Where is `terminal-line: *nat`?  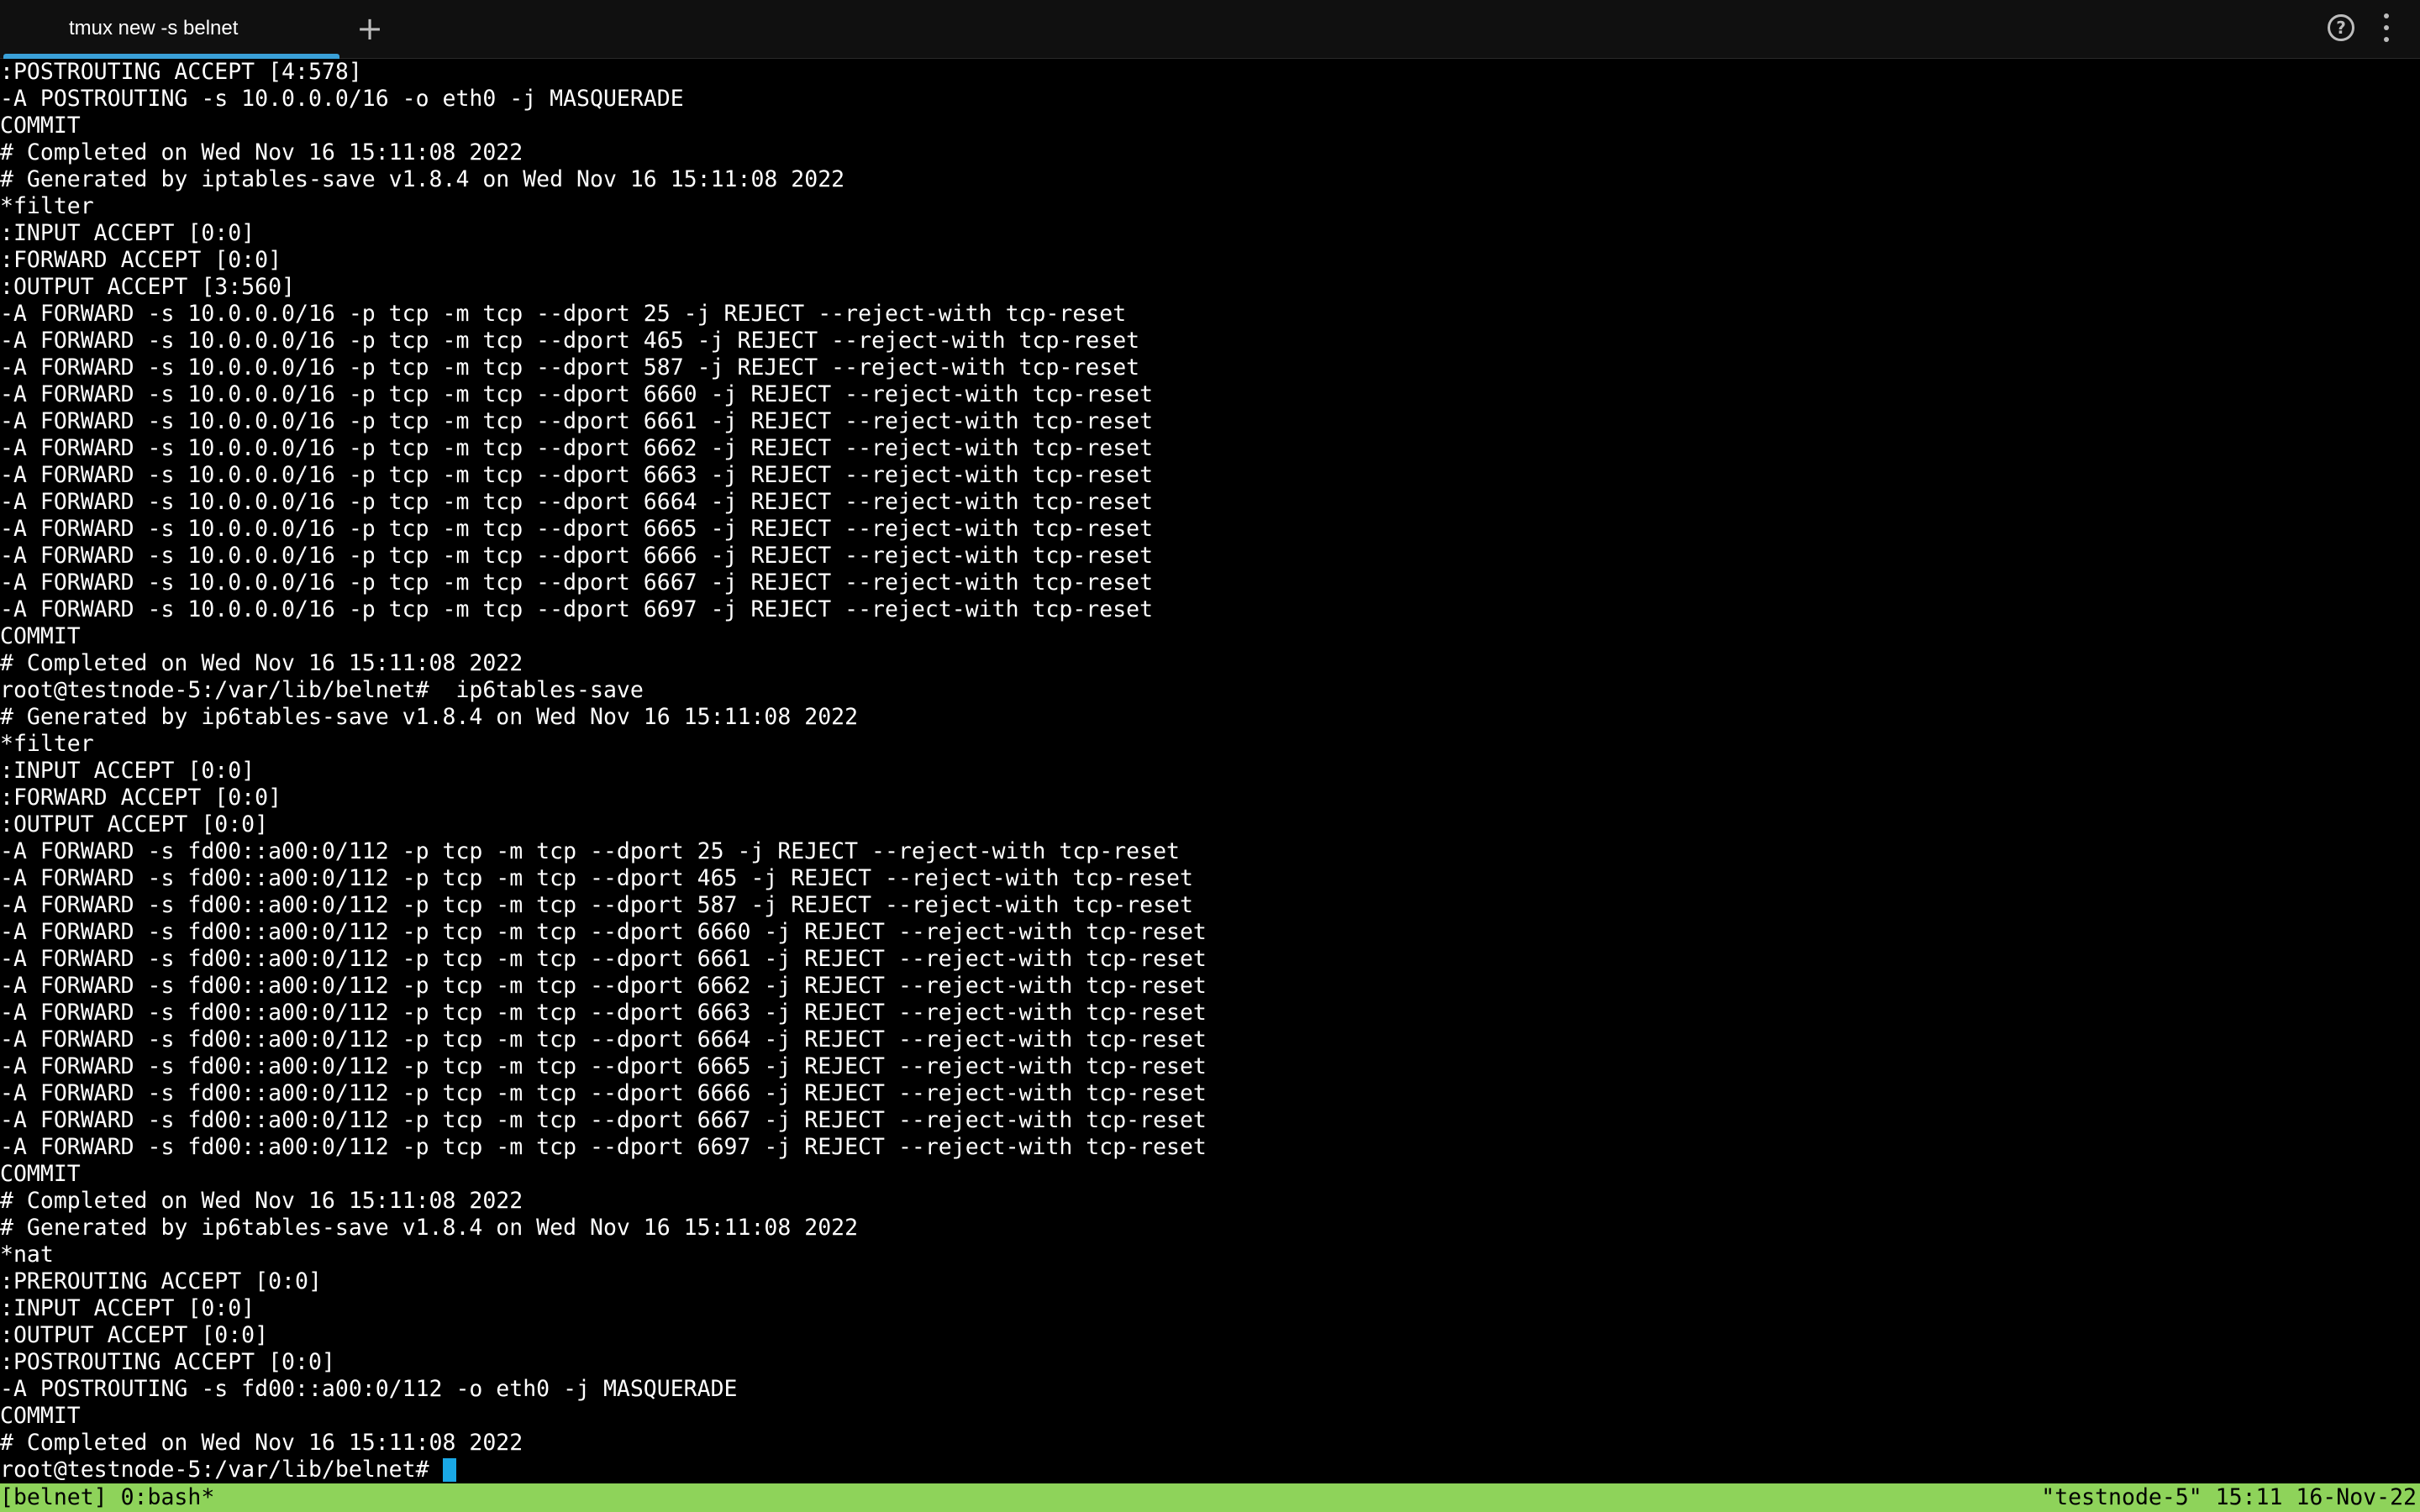
terminal-line: *nat is located at coordinates (27, 1255).